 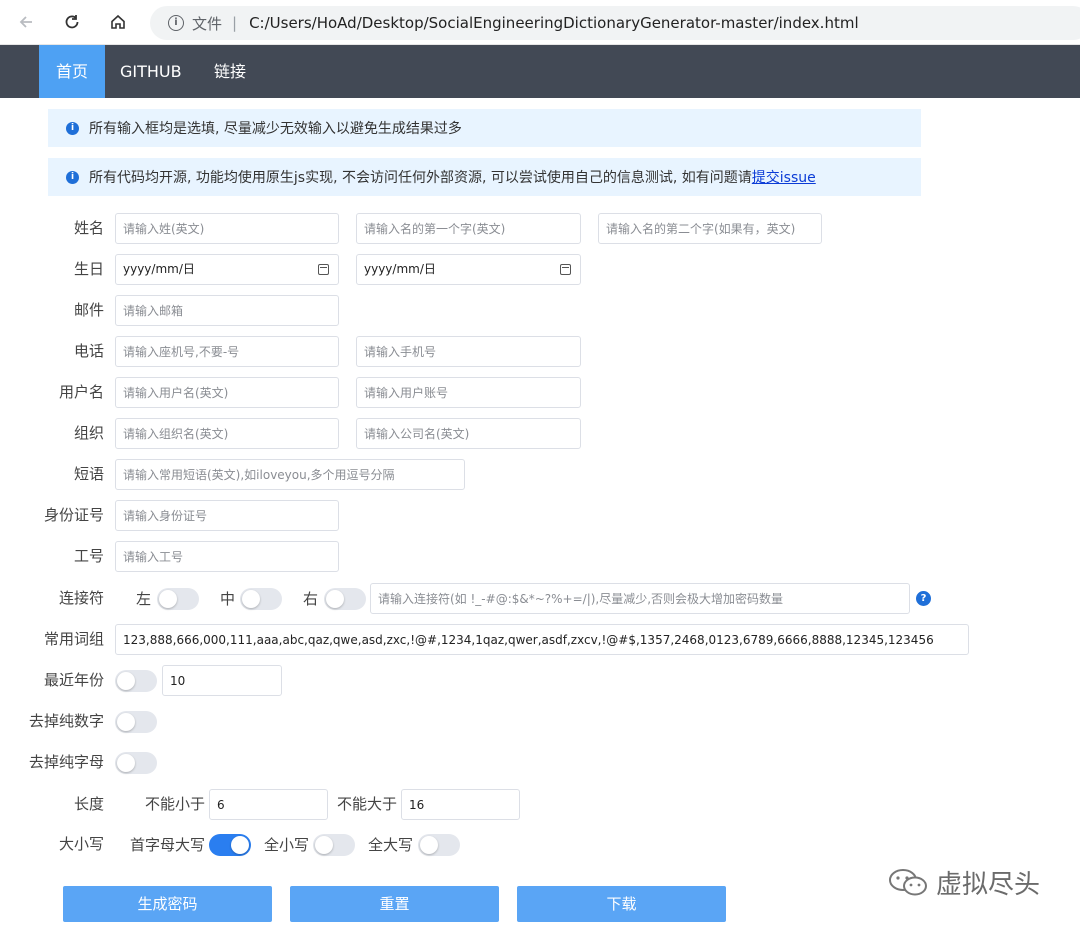 I want to click on length-max-label: 不能大于, so click(x=367, y=804).